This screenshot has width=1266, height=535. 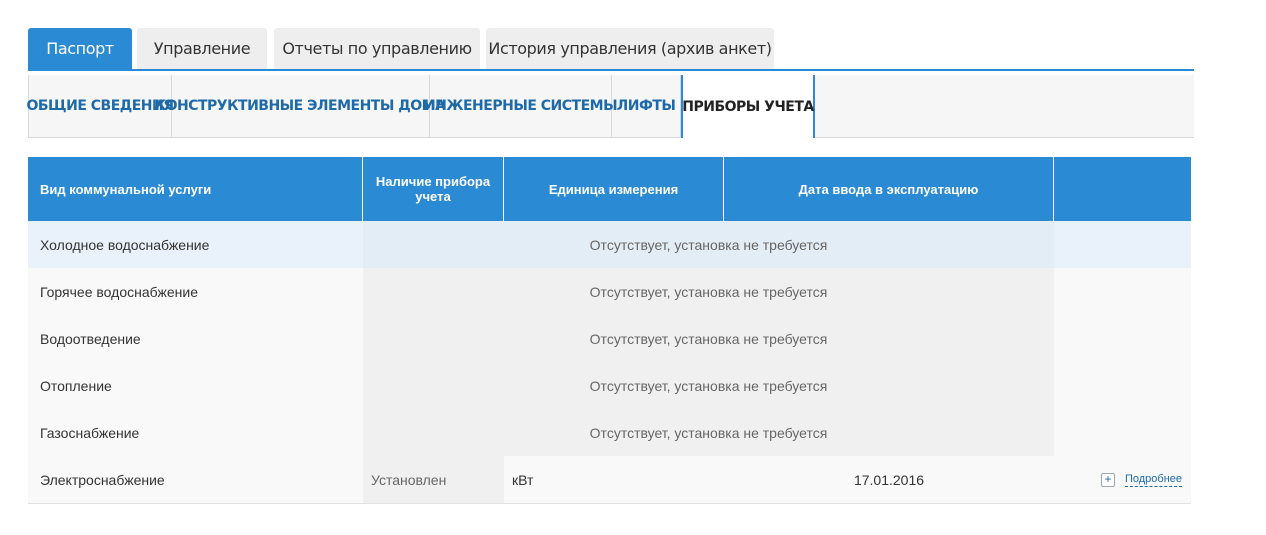 What do you see at coordinates (80, 48) in the screenshot?
I see `tab-passport: Паспорт` at bounding box center [80, 48].